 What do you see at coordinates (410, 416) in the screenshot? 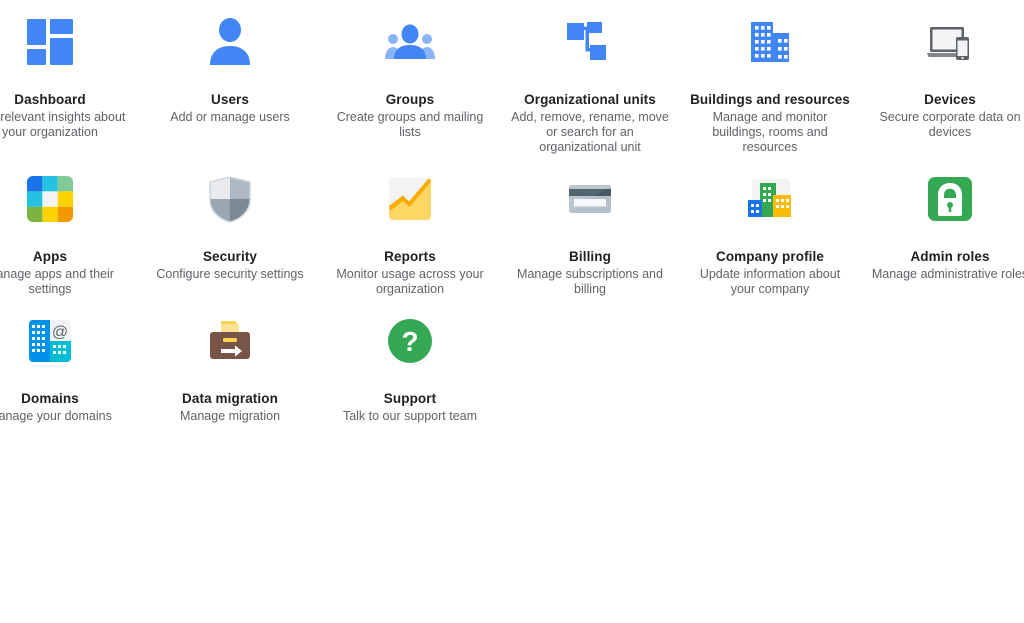
I see `tile-description: Talk to our support team` at bounding box center [410, 416].